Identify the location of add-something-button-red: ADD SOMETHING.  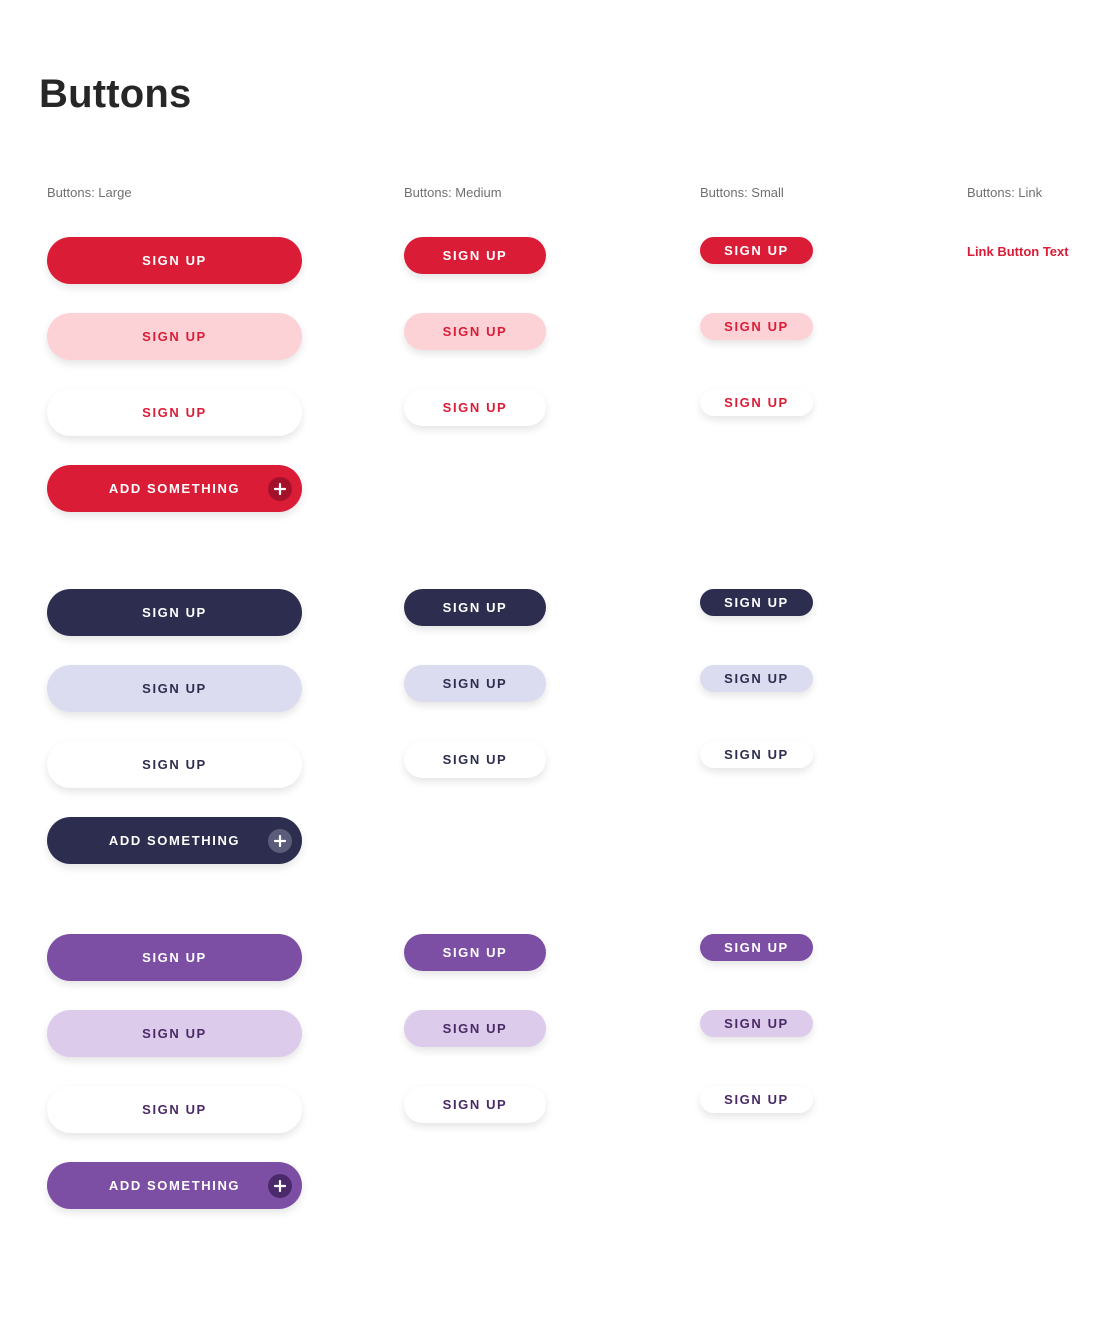
(174, 488).